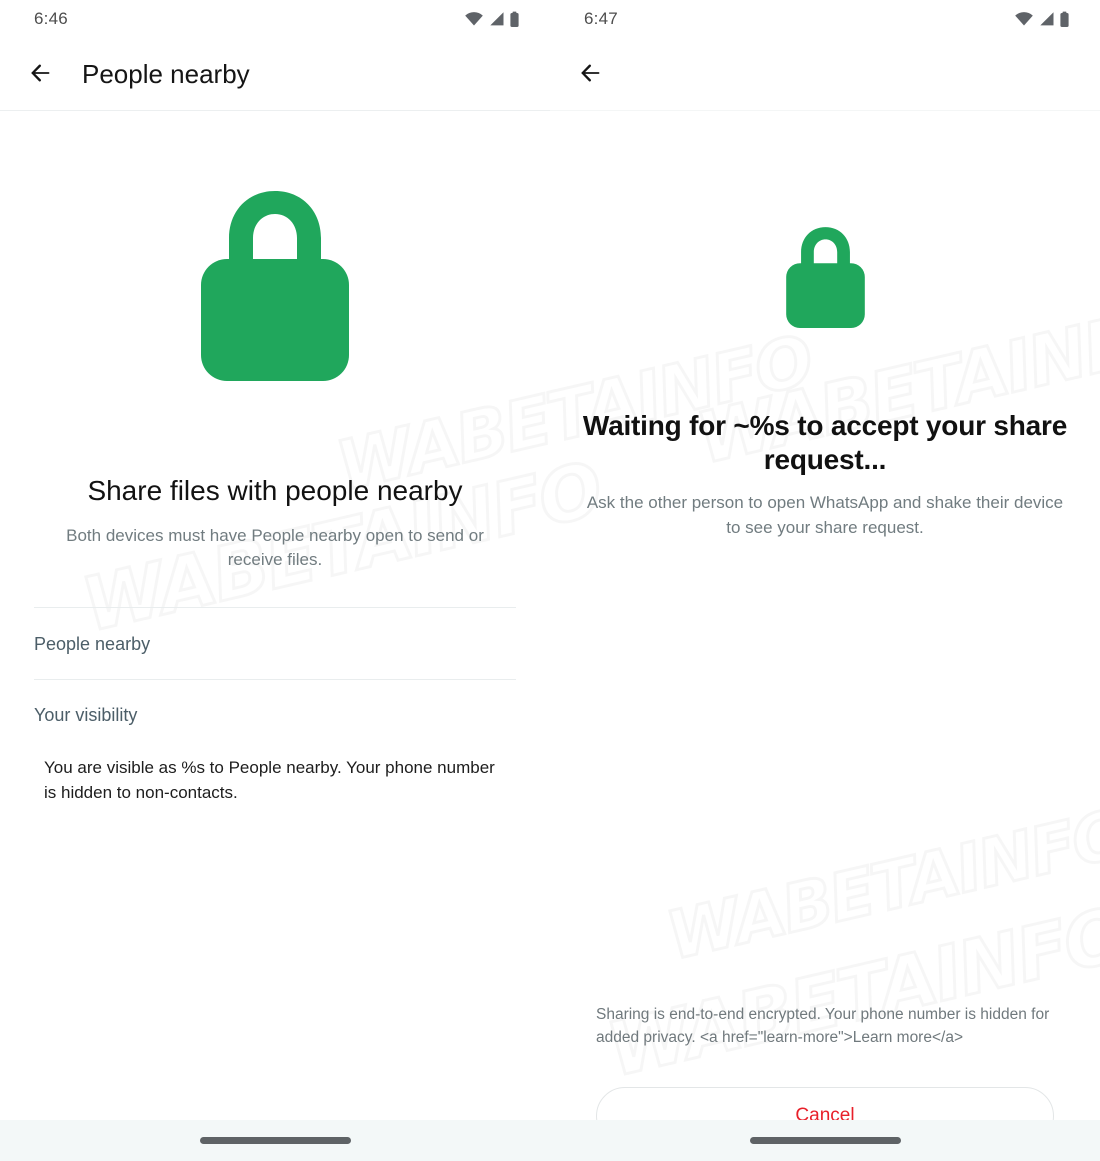 The image size is (1100, 1161). Describe the element at coordinates (51, 18) in the screenshot. I see `status-time: 6:46` at that location.